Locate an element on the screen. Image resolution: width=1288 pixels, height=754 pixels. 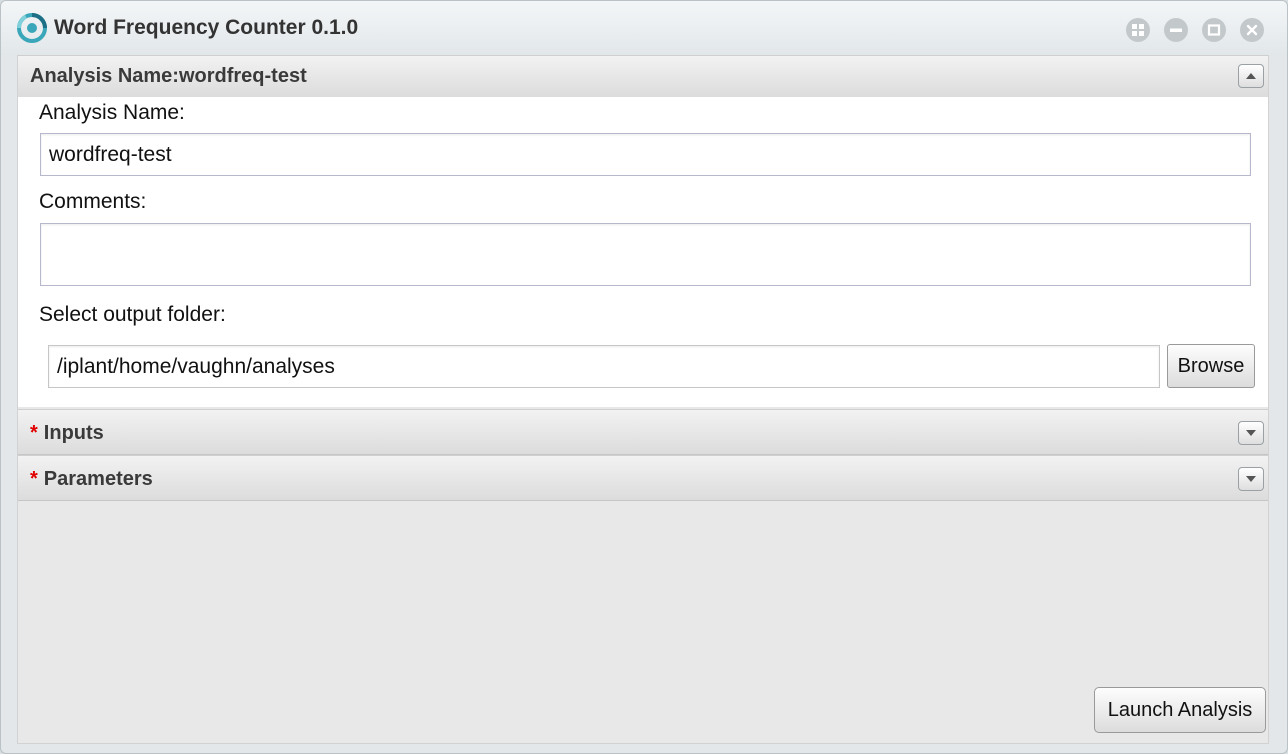
output-folder-label: Select output folder: is located at coordinates (132, 314).